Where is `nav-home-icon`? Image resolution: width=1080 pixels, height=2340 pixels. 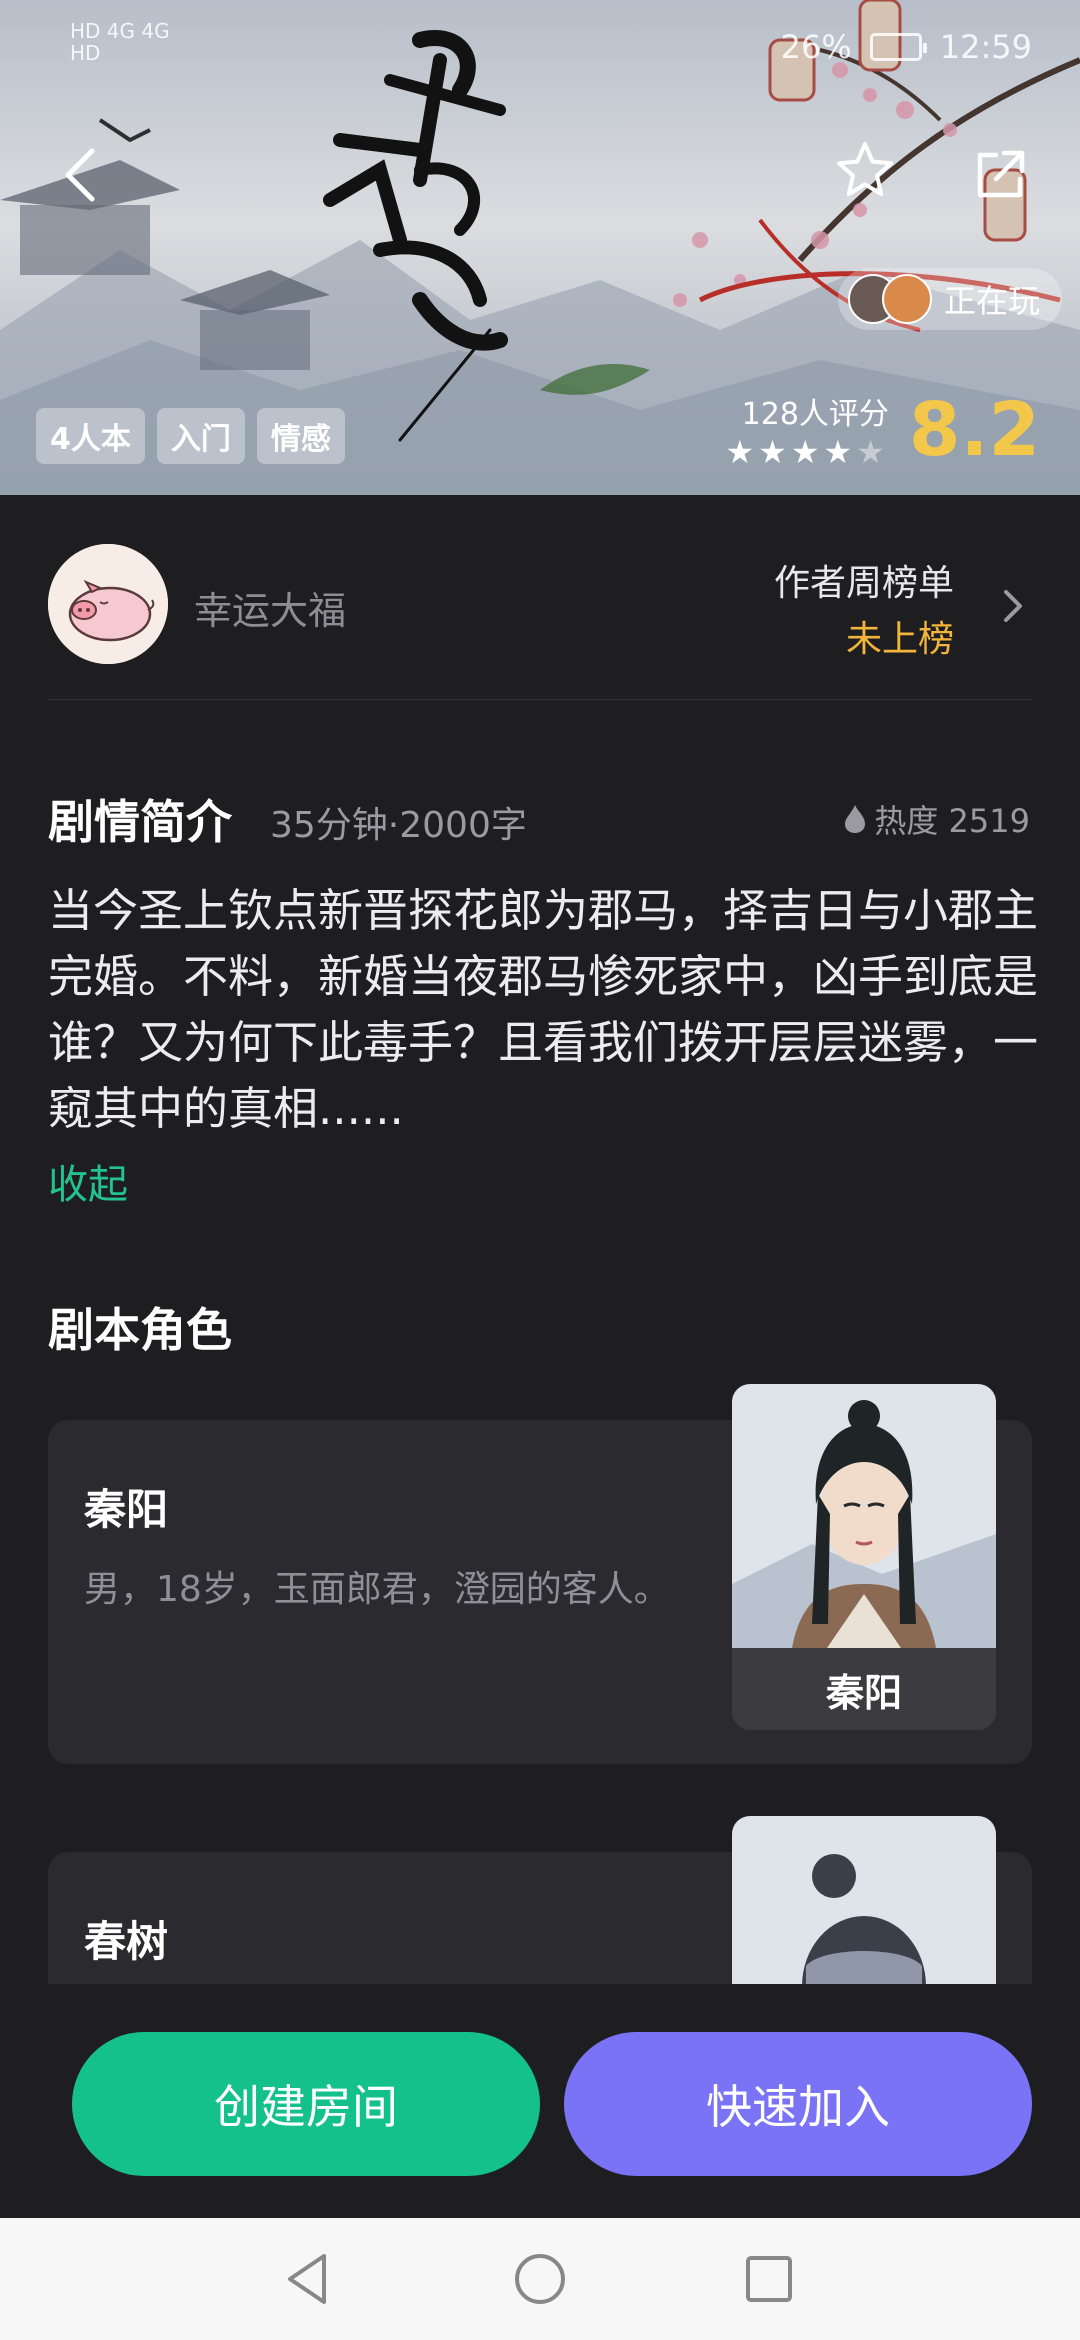
nav-home-icon is located at coordinates (540, 2279).